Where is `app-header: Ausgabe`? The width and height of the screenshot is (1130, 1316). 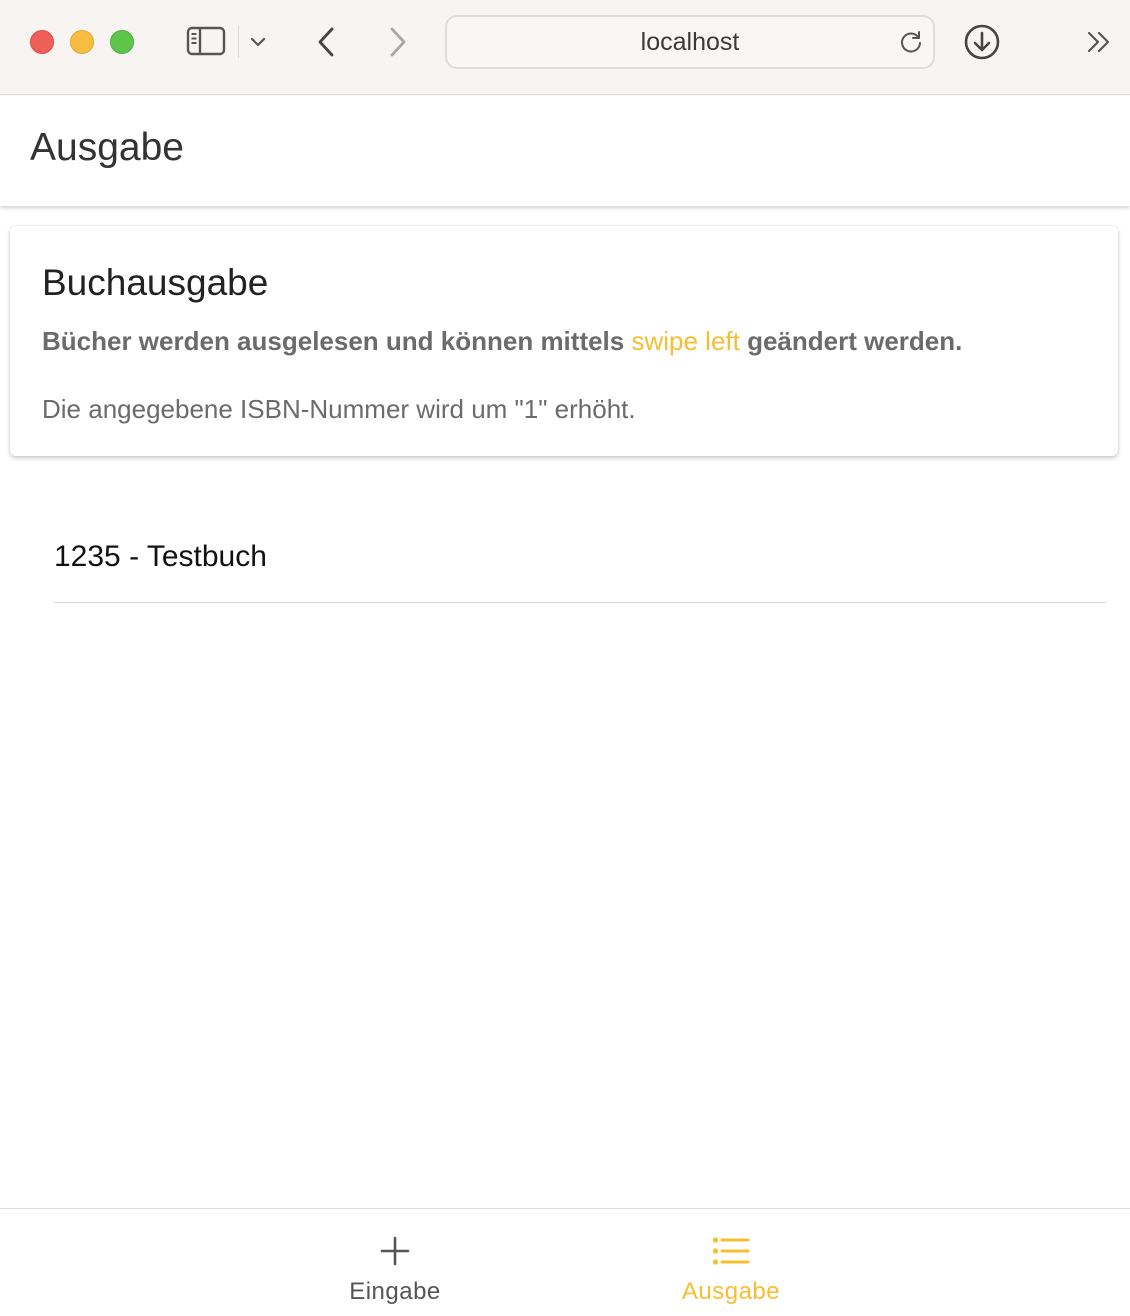 app-header: Ausgabe is located at coordinates (565, 151).